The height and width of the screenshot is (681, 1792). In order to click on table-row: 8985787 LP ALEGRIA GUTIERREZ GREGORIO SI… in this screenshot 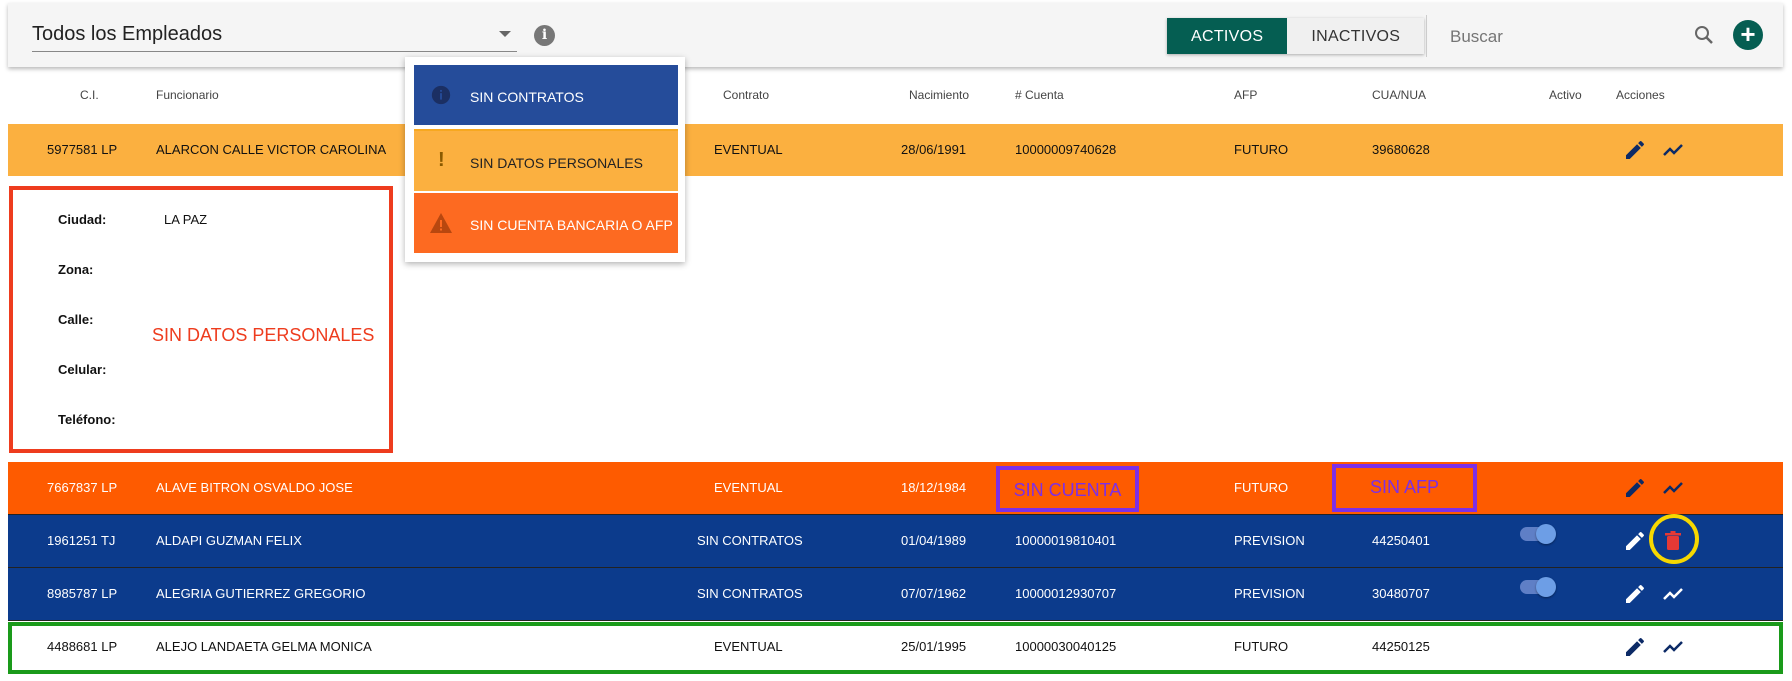, I will do `click(895, 594)`.